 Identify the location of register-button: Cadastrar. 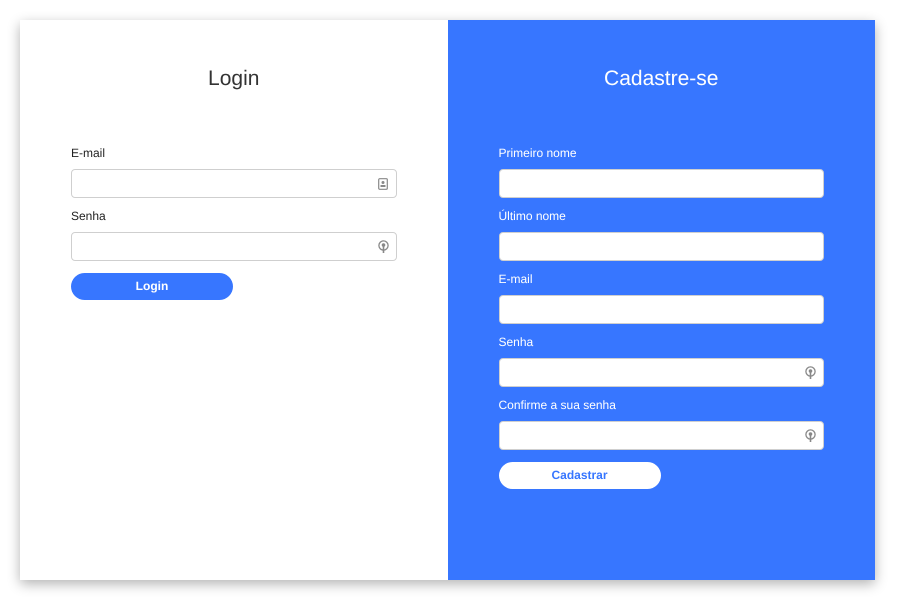
(579, 475).